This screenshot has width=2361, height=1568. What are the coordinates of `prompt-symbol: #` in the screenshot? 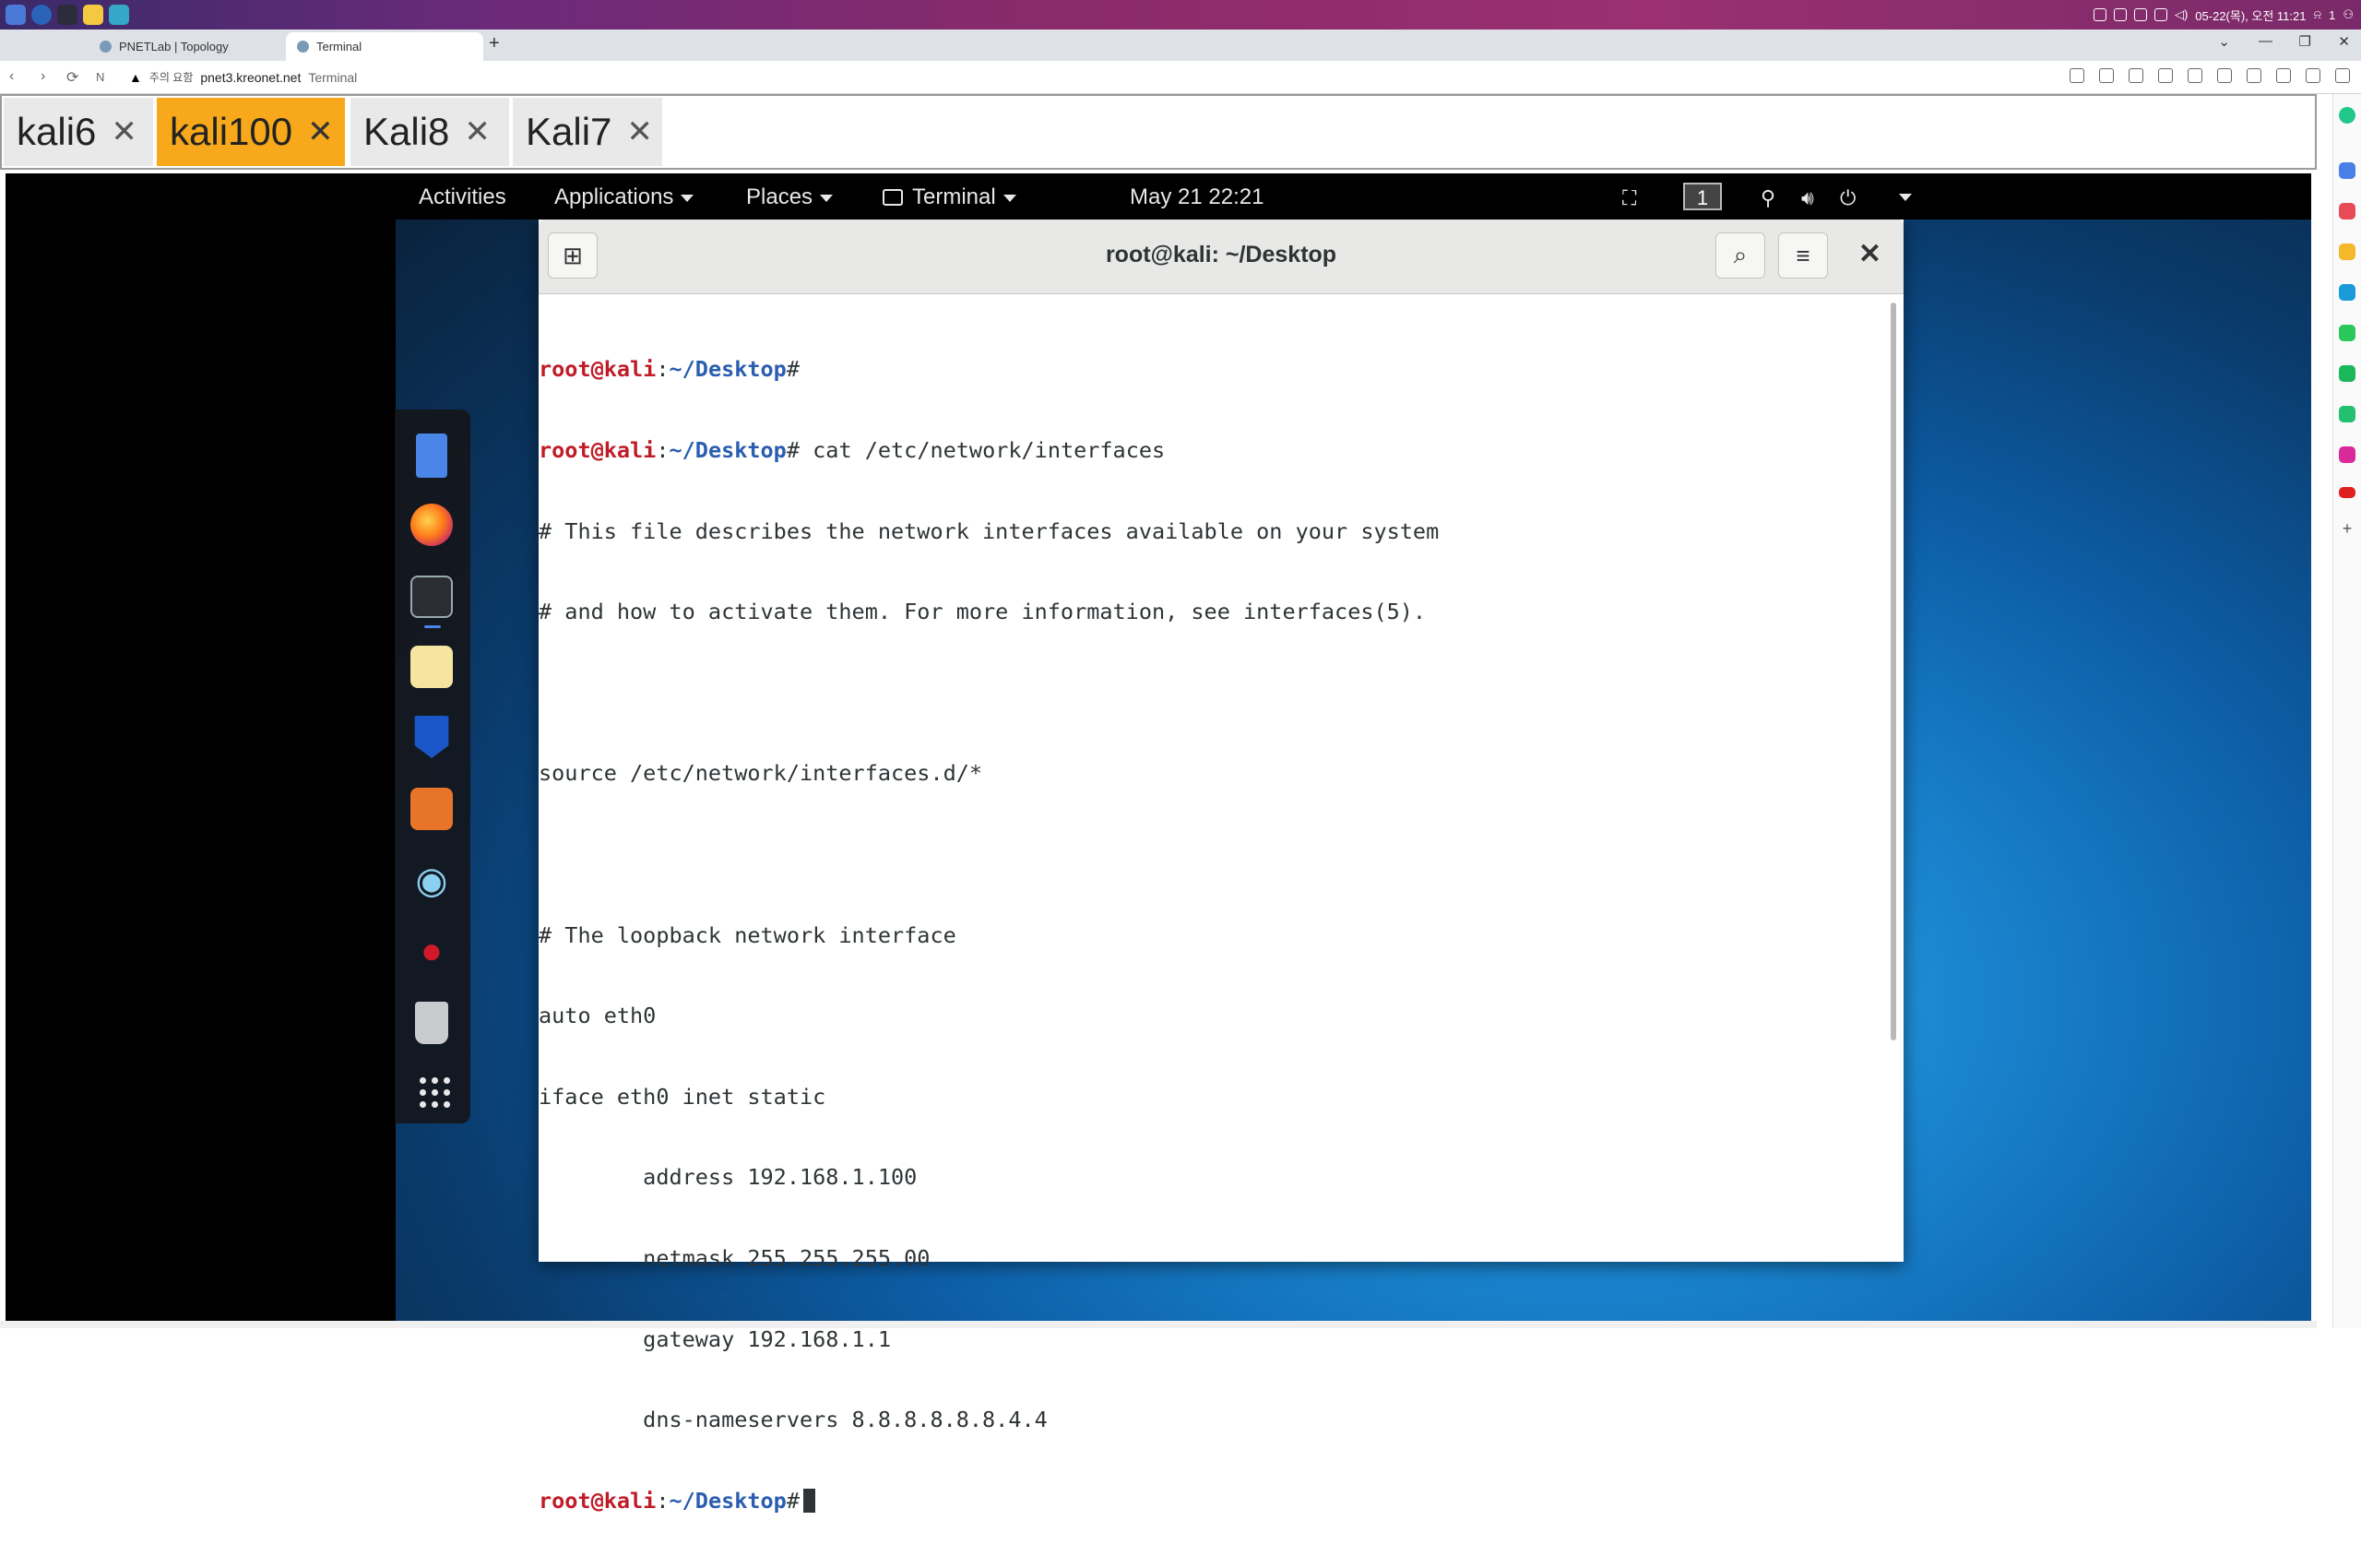 It's located at (793, 369).